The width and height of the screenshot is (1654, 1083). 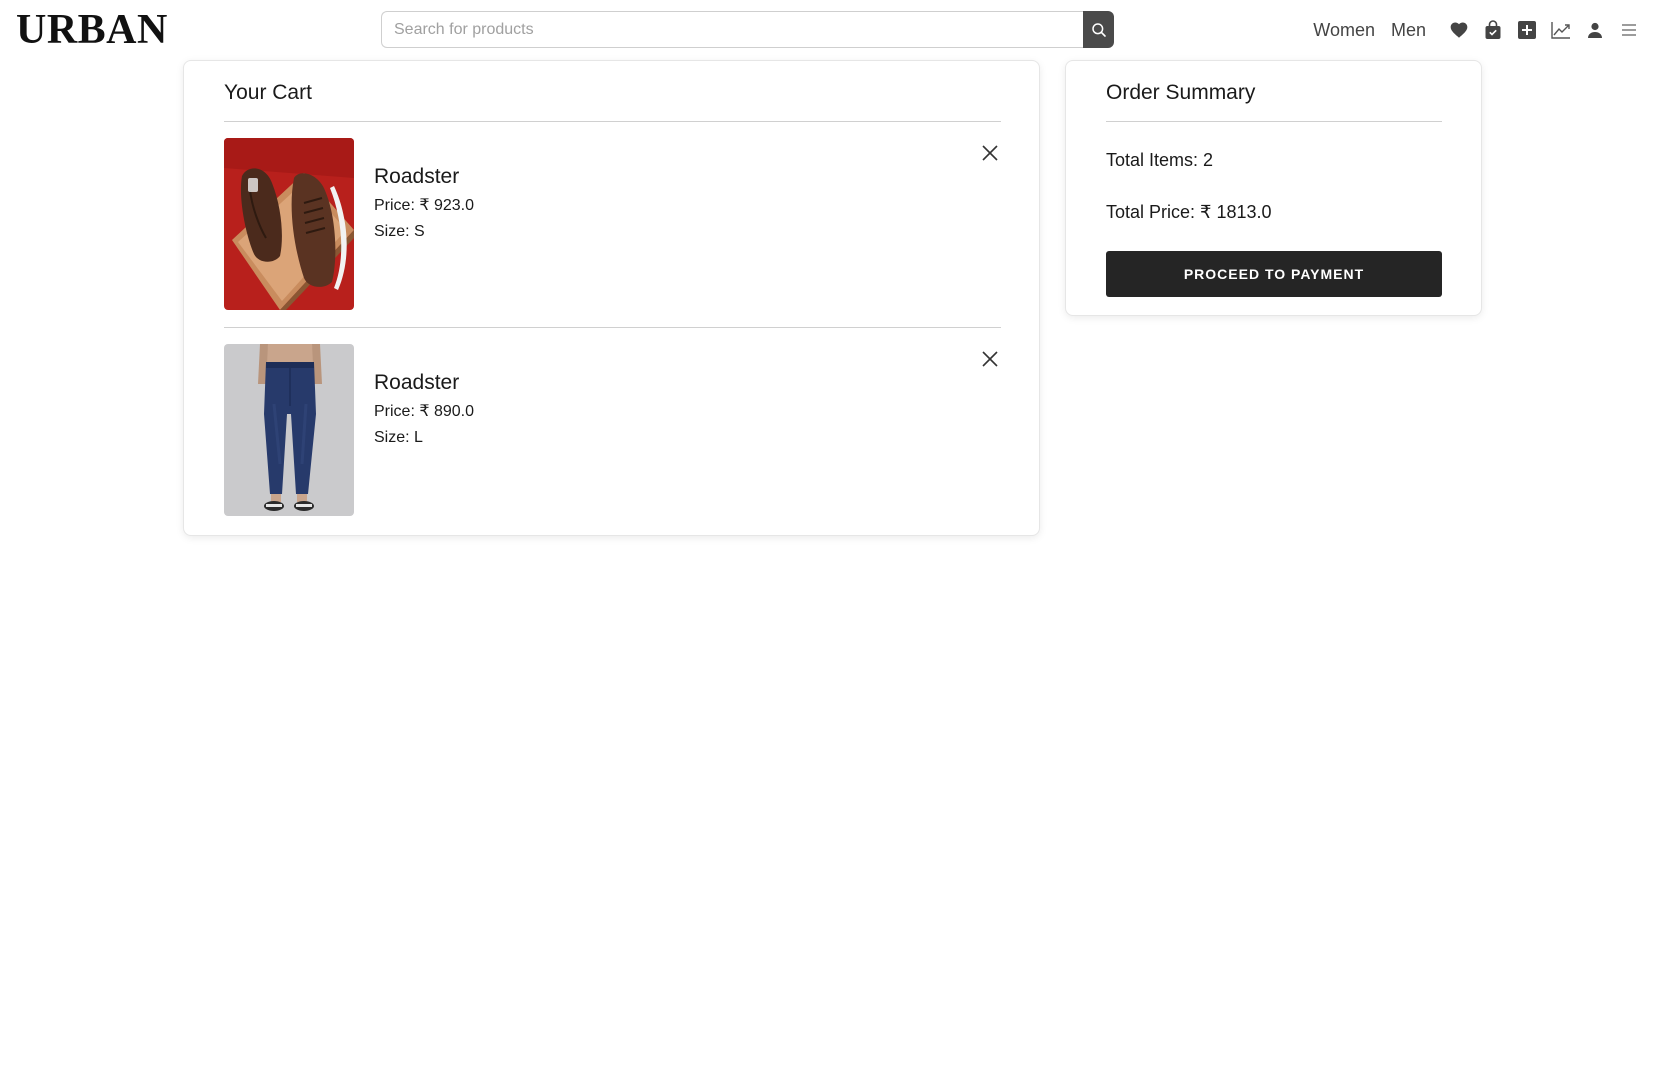 I want to click on cart-item-divider, so click(x=612, y=327).